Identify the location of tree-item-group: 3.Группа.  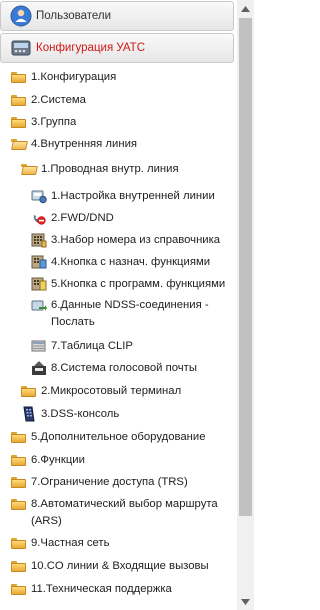
(43, 122).